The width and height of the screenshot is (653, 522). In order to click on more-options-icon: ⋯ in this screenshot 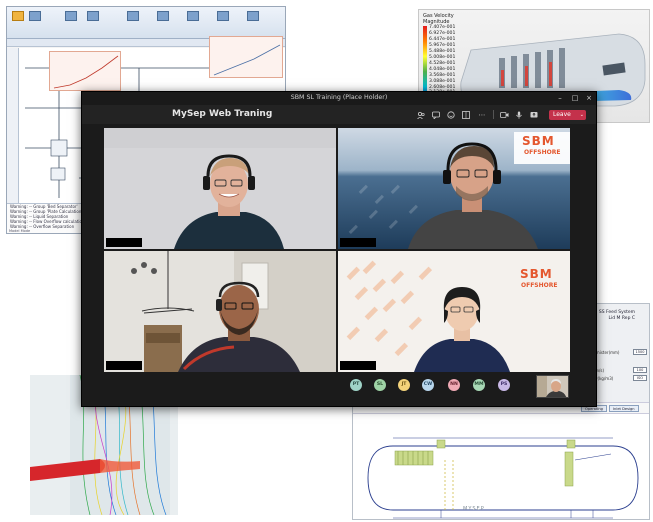, I will do `click(482, 115)`.